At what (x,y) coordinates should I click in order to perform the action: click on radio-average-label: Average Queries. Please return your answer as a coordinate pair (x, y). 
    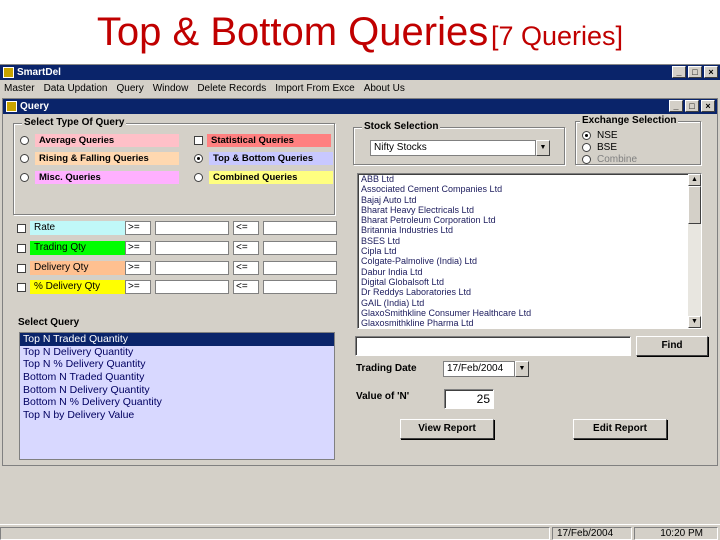
    Looking at the image, I should click on (107, 140).